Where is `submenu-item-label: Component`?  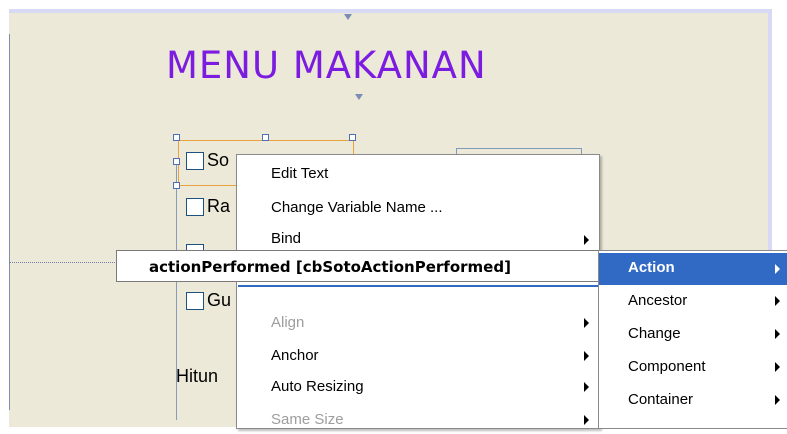
submenu-item-label: Component is located at coordinates (667, 366).